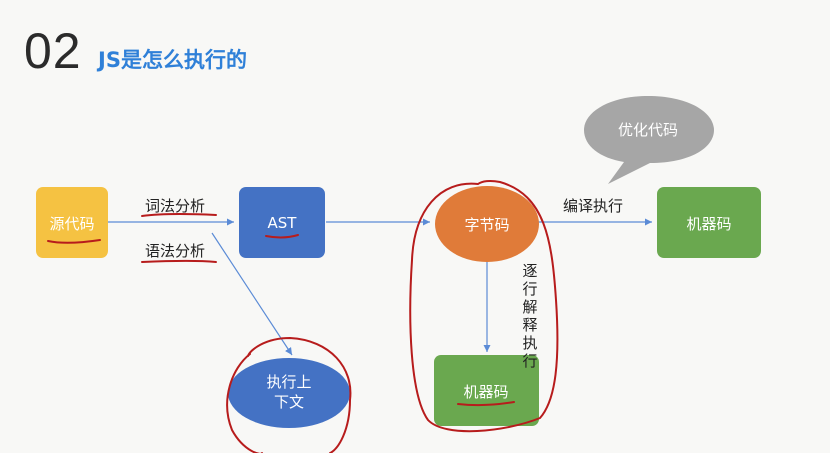 The width and height of the screenshot is (830, 453). I want to click on label-interpret-char: 释, so click(529, 325).